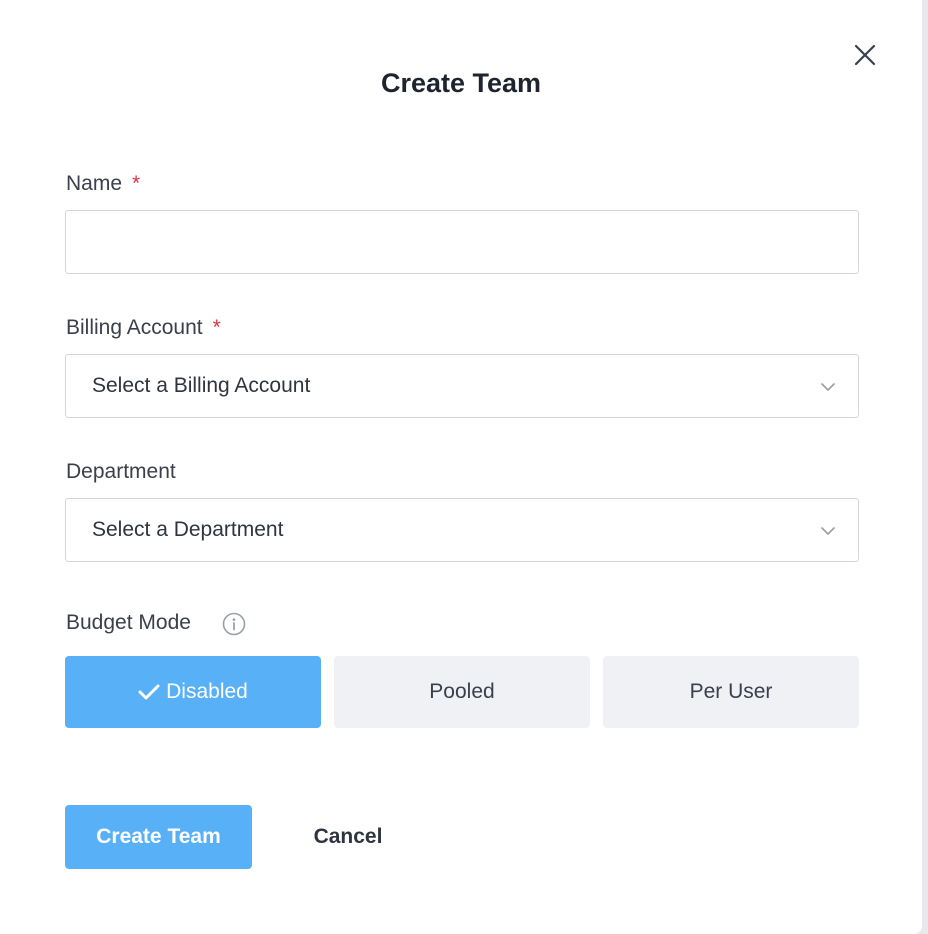  What do you see at coordinates (462, 386) in the screenshot?
I see `billing-account-select: Select a Billing Account` at bounding box center [462, 386].